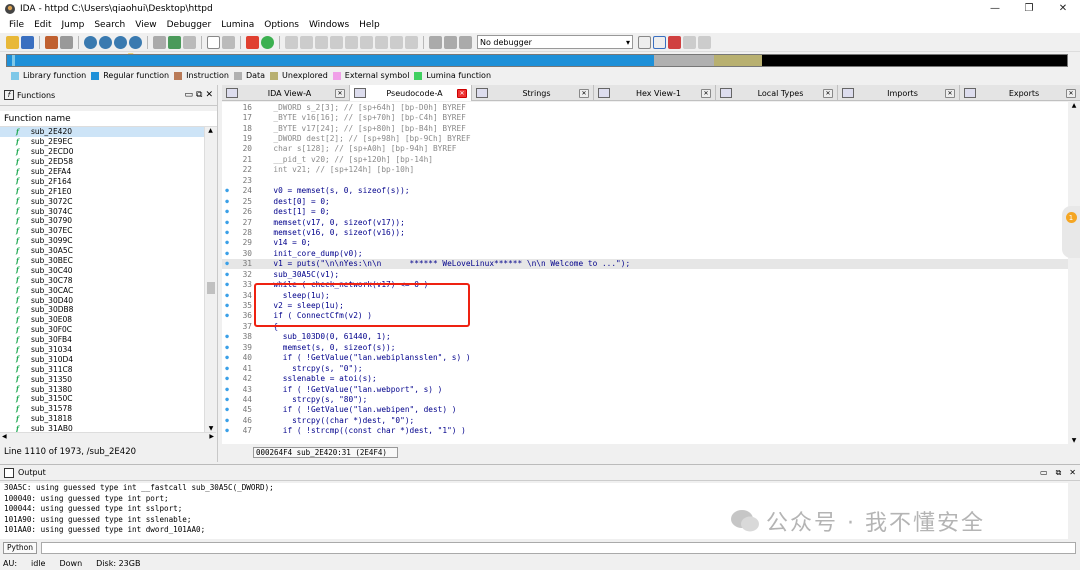 The height and width of the screenshot is (570, 1080). I want to click on menu-options: Options, so click(281, 25).